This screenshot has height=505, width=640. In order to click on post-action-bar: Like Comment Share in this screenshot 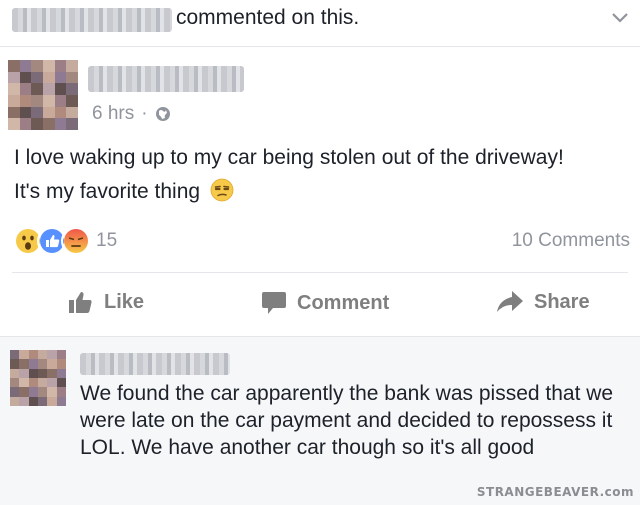, I will do `click(320, 305)`.